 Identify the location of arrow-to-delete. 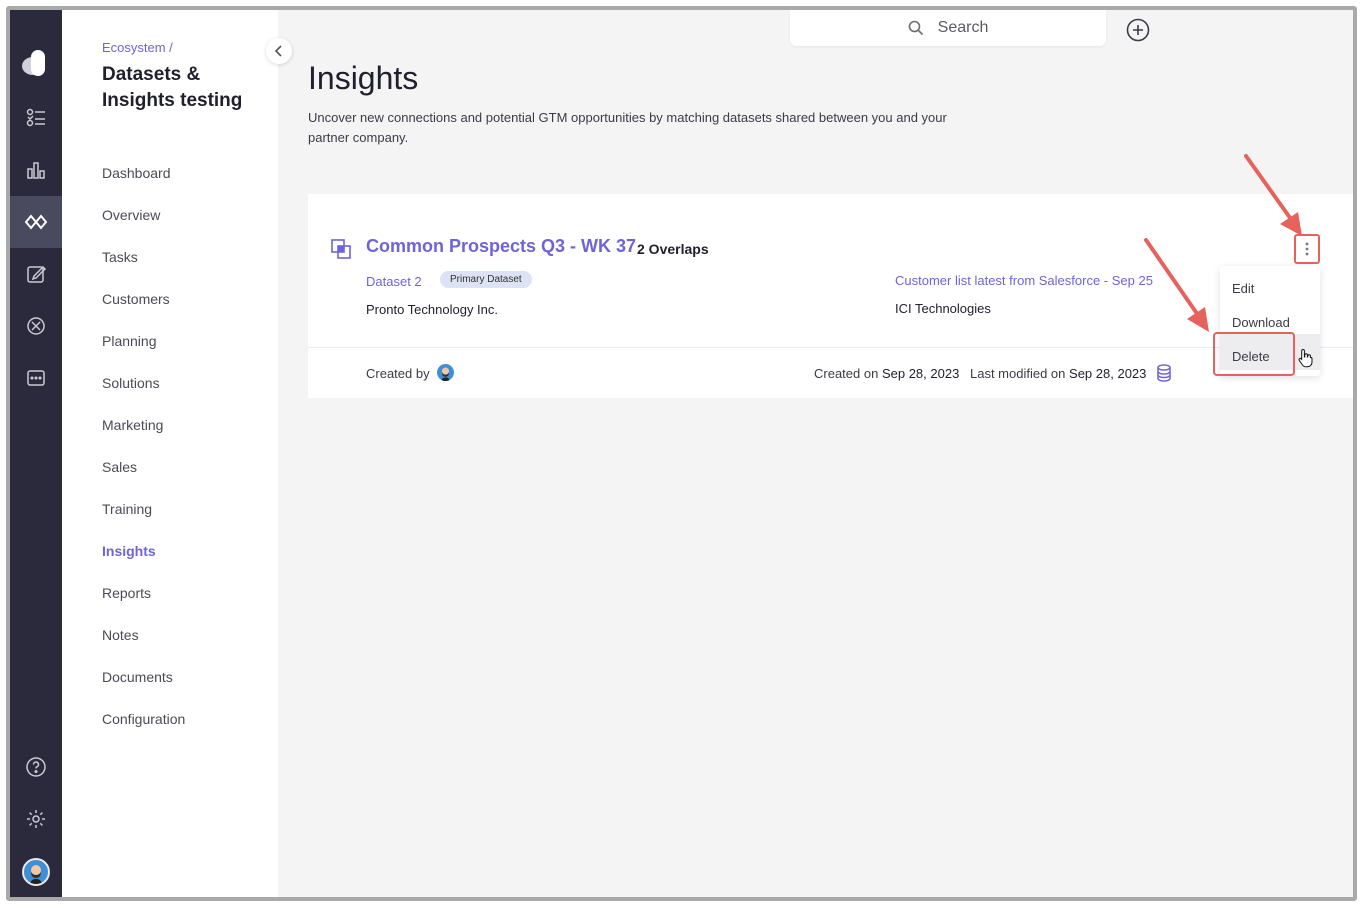
(1176, 285).